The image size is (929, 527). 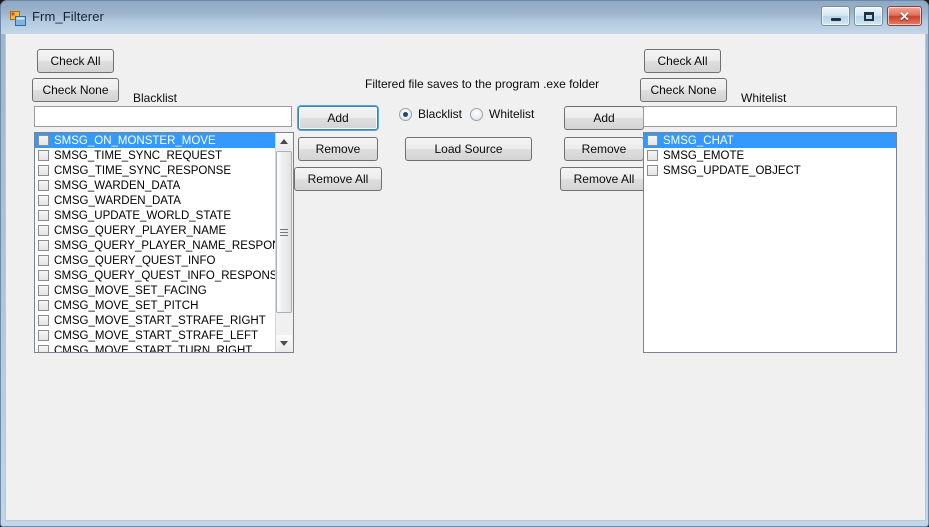 What do you see at coordinates (160, 320) in the screenshot?
I see `blacklist-item-label: CMSG_MOVE_START_STRAFE_RIGHT` at bounding box center [160, 320].